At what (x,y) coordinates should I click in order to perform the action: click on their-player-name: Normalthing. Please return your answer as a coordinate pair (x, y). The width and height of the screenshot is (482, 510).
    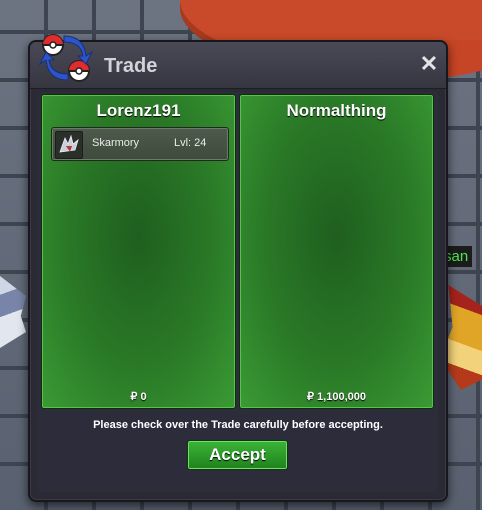
    Looking at the image, I should click on (336, 110).